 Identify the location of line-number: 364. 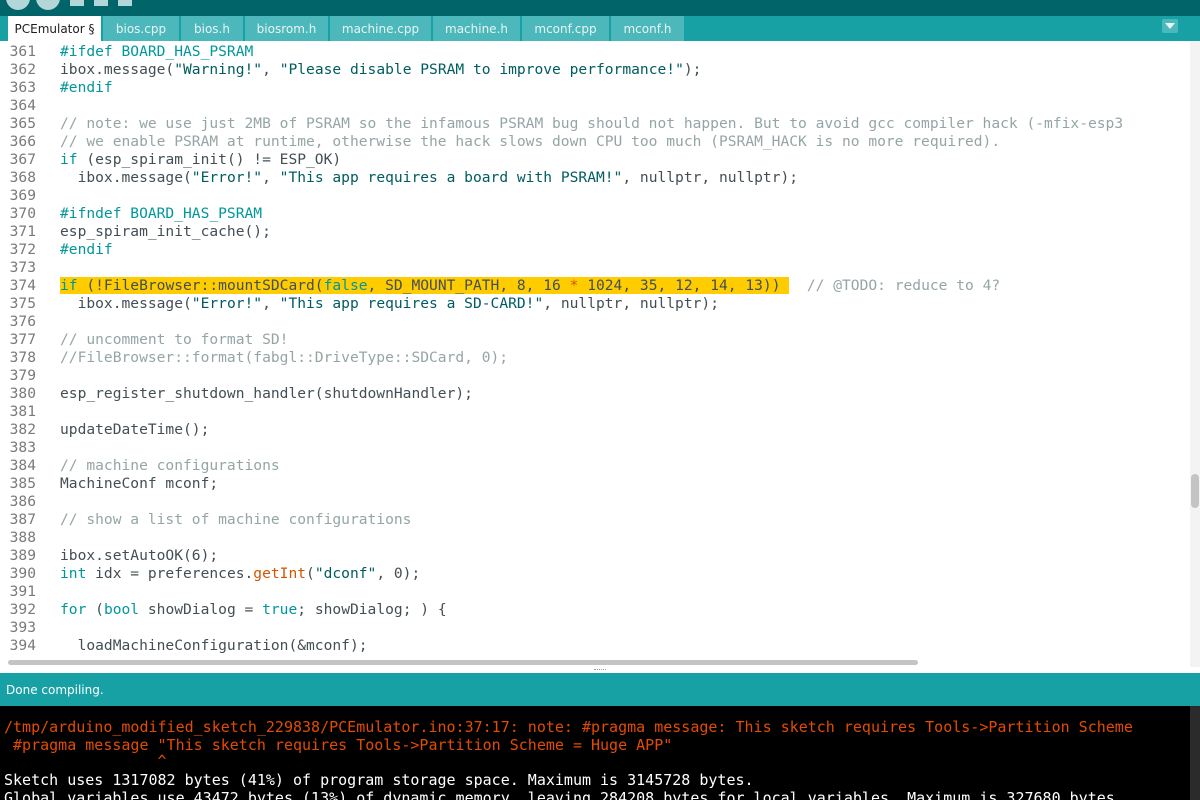
(22, 105).